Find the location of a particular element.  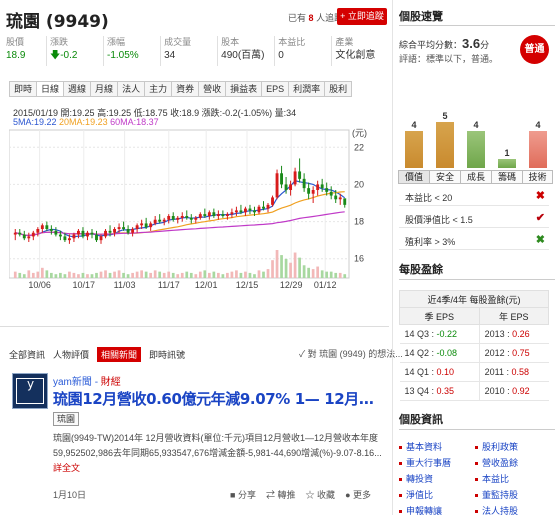

chart-tab-7: 營收 is located at coordinates (212, 89).